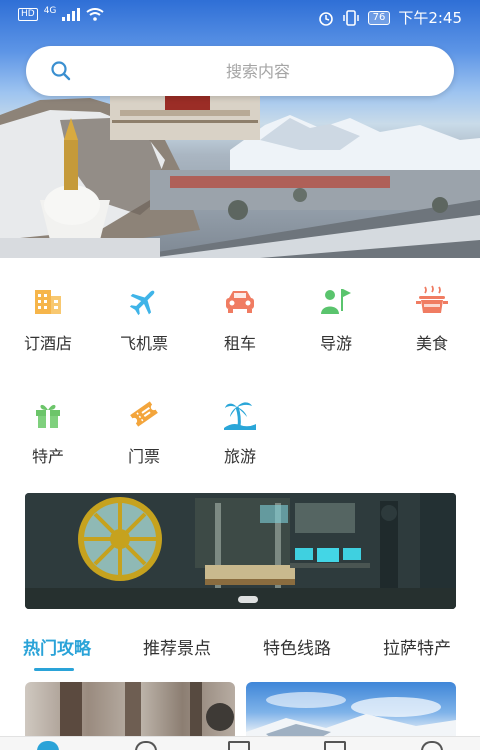 The height and width of the screenshot is (750, 480). What do you see at coordinates (143, 343) in the screenshot?
I see `category-label: 飞机票` at bounding box center [143, 343].